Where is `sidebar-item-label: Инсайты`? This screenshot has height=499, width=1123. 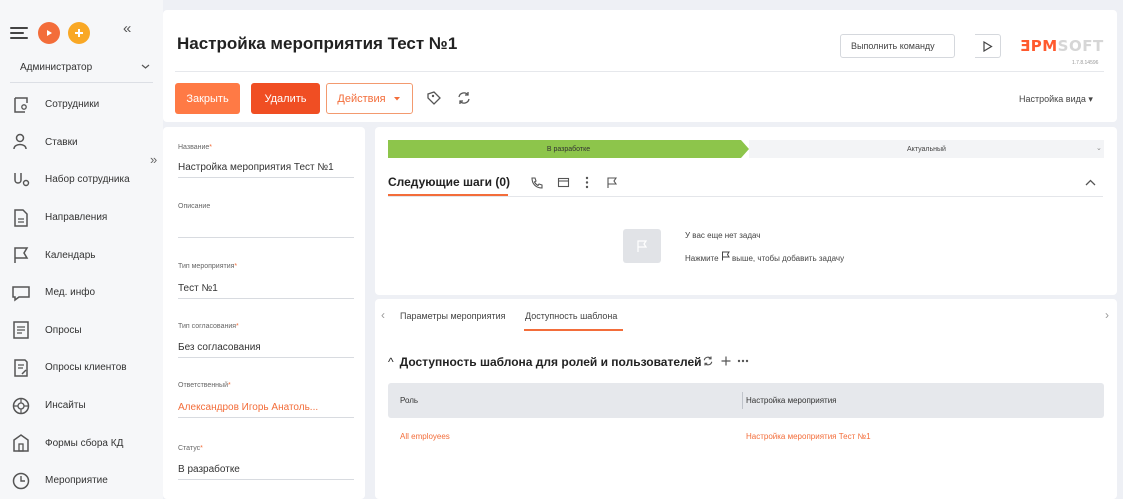
sidebar-item-label: Инсайты is located at coordinates (65, 406).